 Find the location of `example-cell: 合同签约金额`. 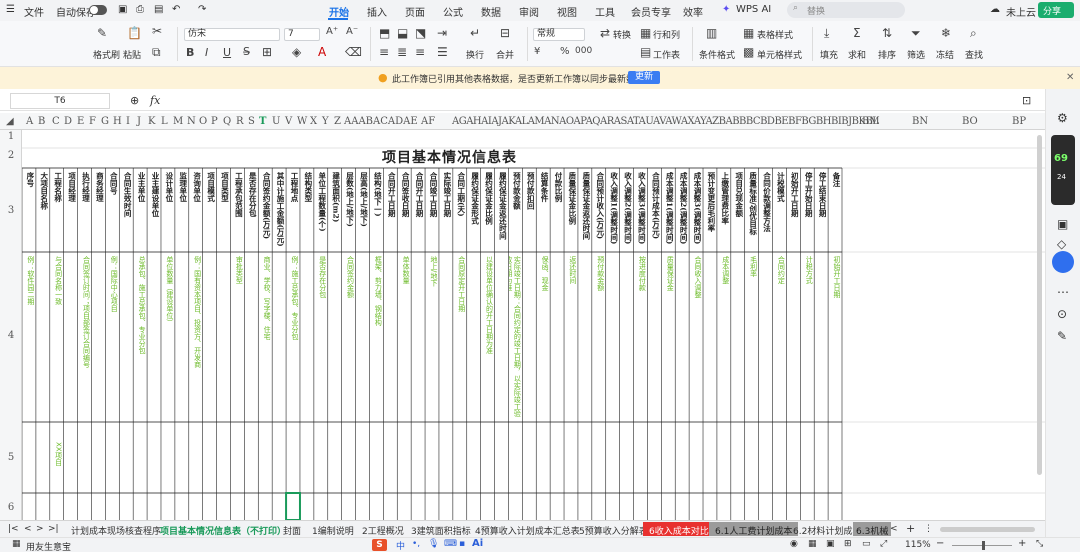

example-cell: 合同签约金额 is located at coordinates (349, 337).